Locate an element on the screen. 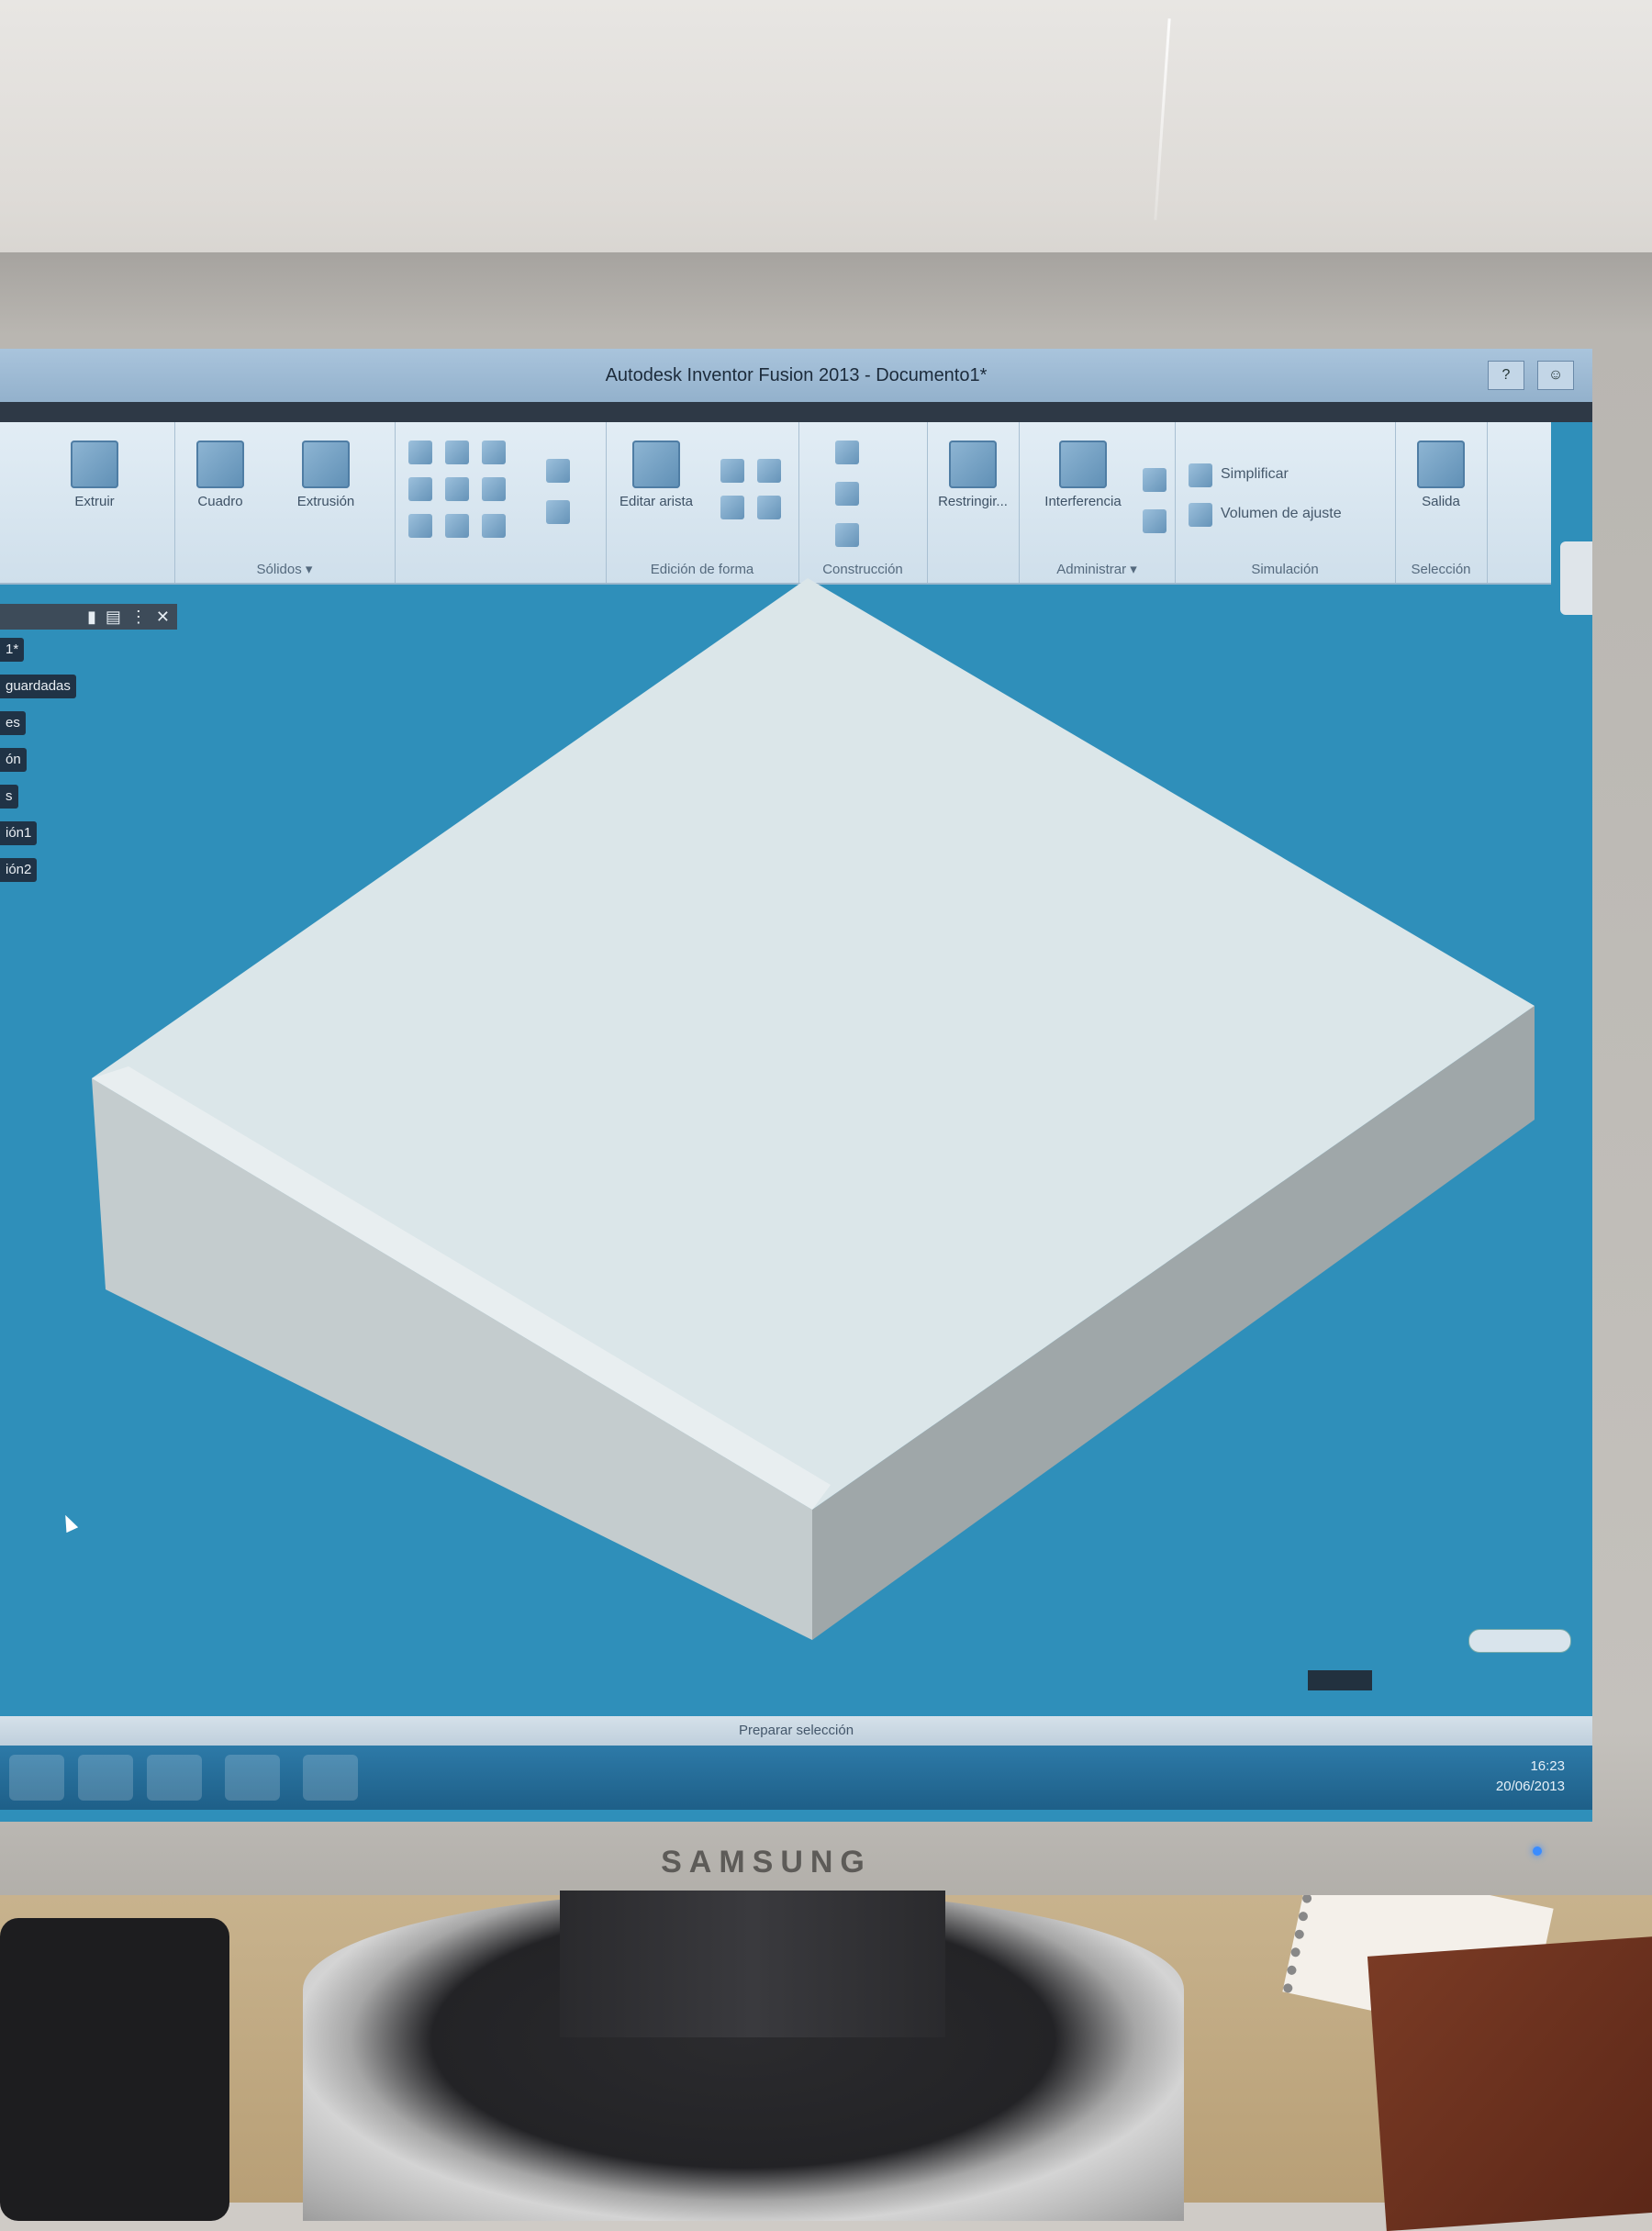 The width and height of the screenshot is (1652, 2231). desk-speaker is located at coordinates (114, 2070).